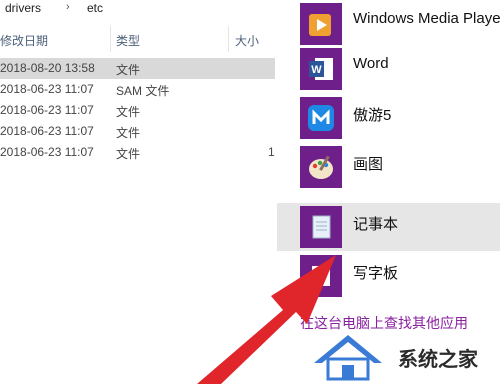 This screenshot has height=384, width=500. What do you see at coordinates (348, 358) in the screenshot?
I see `house-logo-icon` at bounding box center [348, 358].